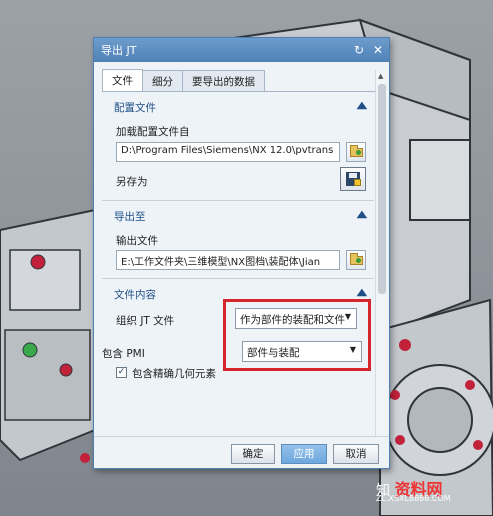 Image resolution: width=493 pixels, height=516 pixels. What do you see at coordinates (145, 321) in the screenshot?
I see `organize-jt-label: 组织 JT 文件` at bounding box center [145, 321].